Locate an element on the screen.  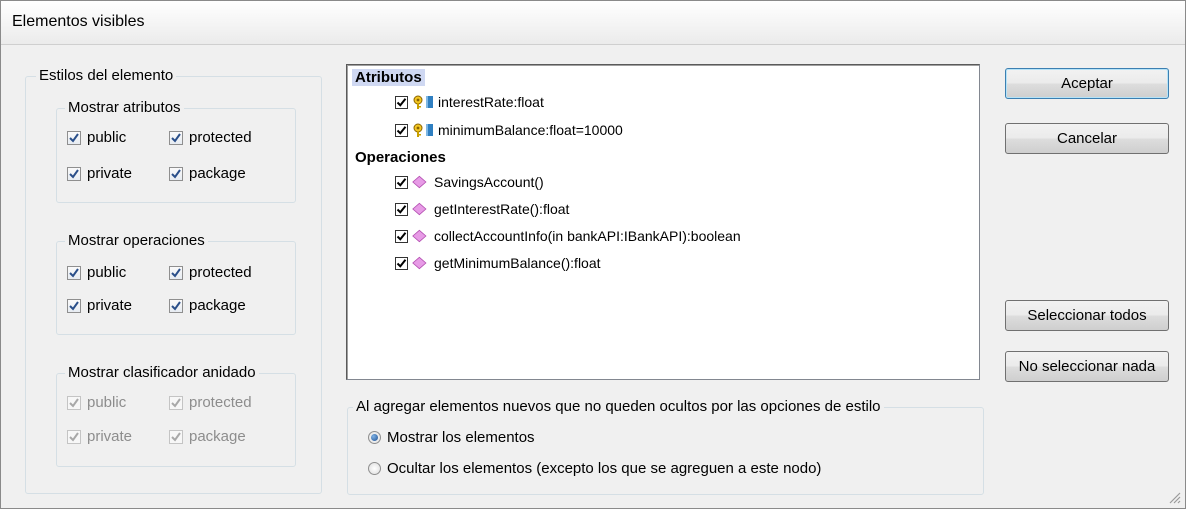
nested-public-checkbox: public is located at coordinates (96, 402).